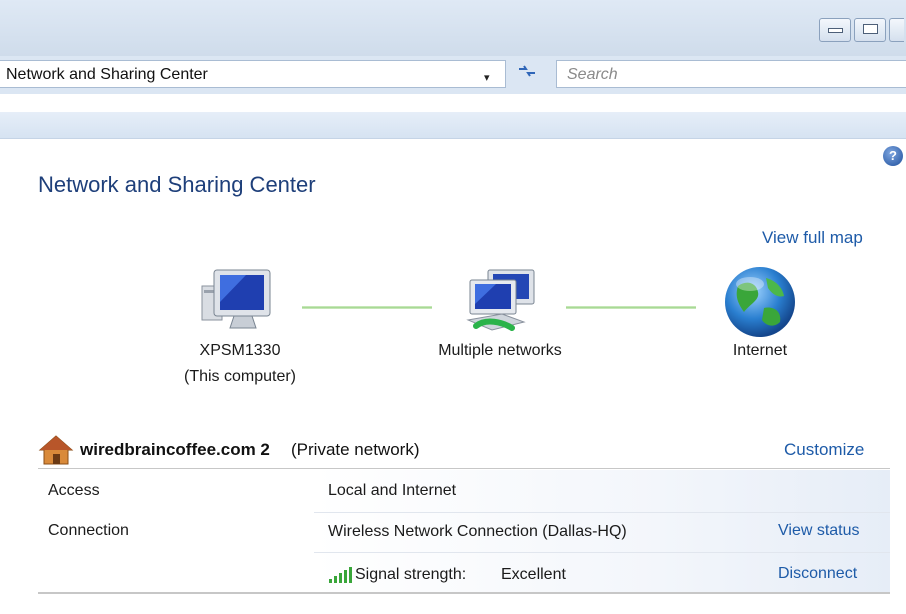 The image size is (906, 614). What do you see at coordinates (592, 74) in the screenshot?
I see `search-placeholder: Search` at bounding box center [592, 74].